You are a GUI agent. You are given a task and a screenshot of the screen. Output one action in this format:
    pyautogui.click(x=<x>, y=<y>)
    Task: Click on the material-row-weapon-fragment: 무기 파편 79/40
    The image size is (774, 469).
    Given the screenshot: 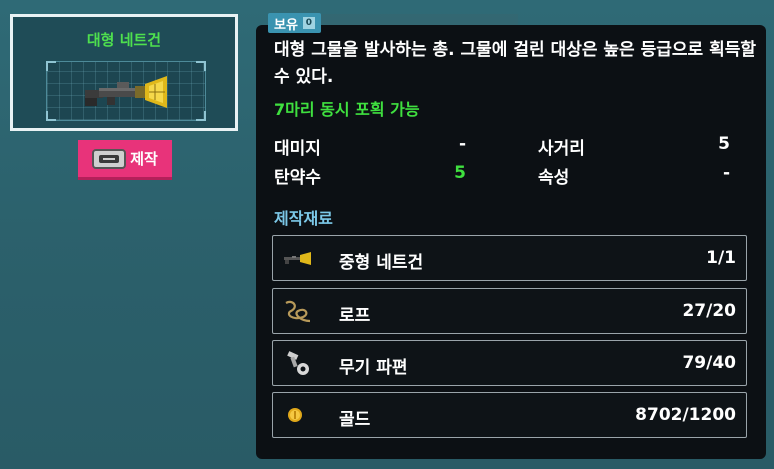 What is the action you would take?
    pyautogui.click(x=509, y=363)
    